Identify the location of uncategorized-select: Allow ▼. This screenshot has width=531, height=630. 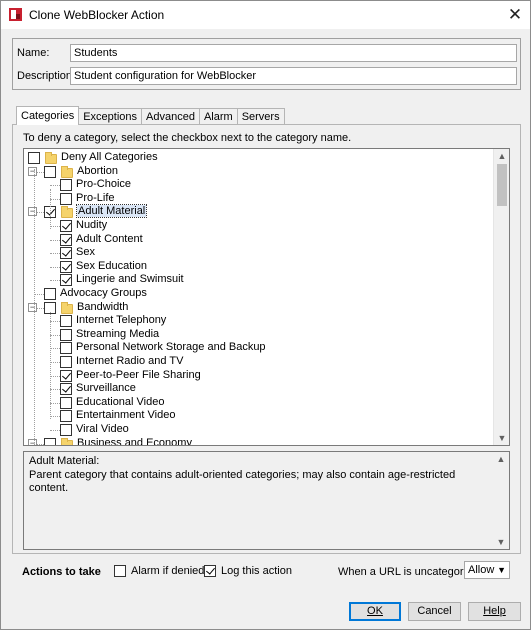
(487, 570).